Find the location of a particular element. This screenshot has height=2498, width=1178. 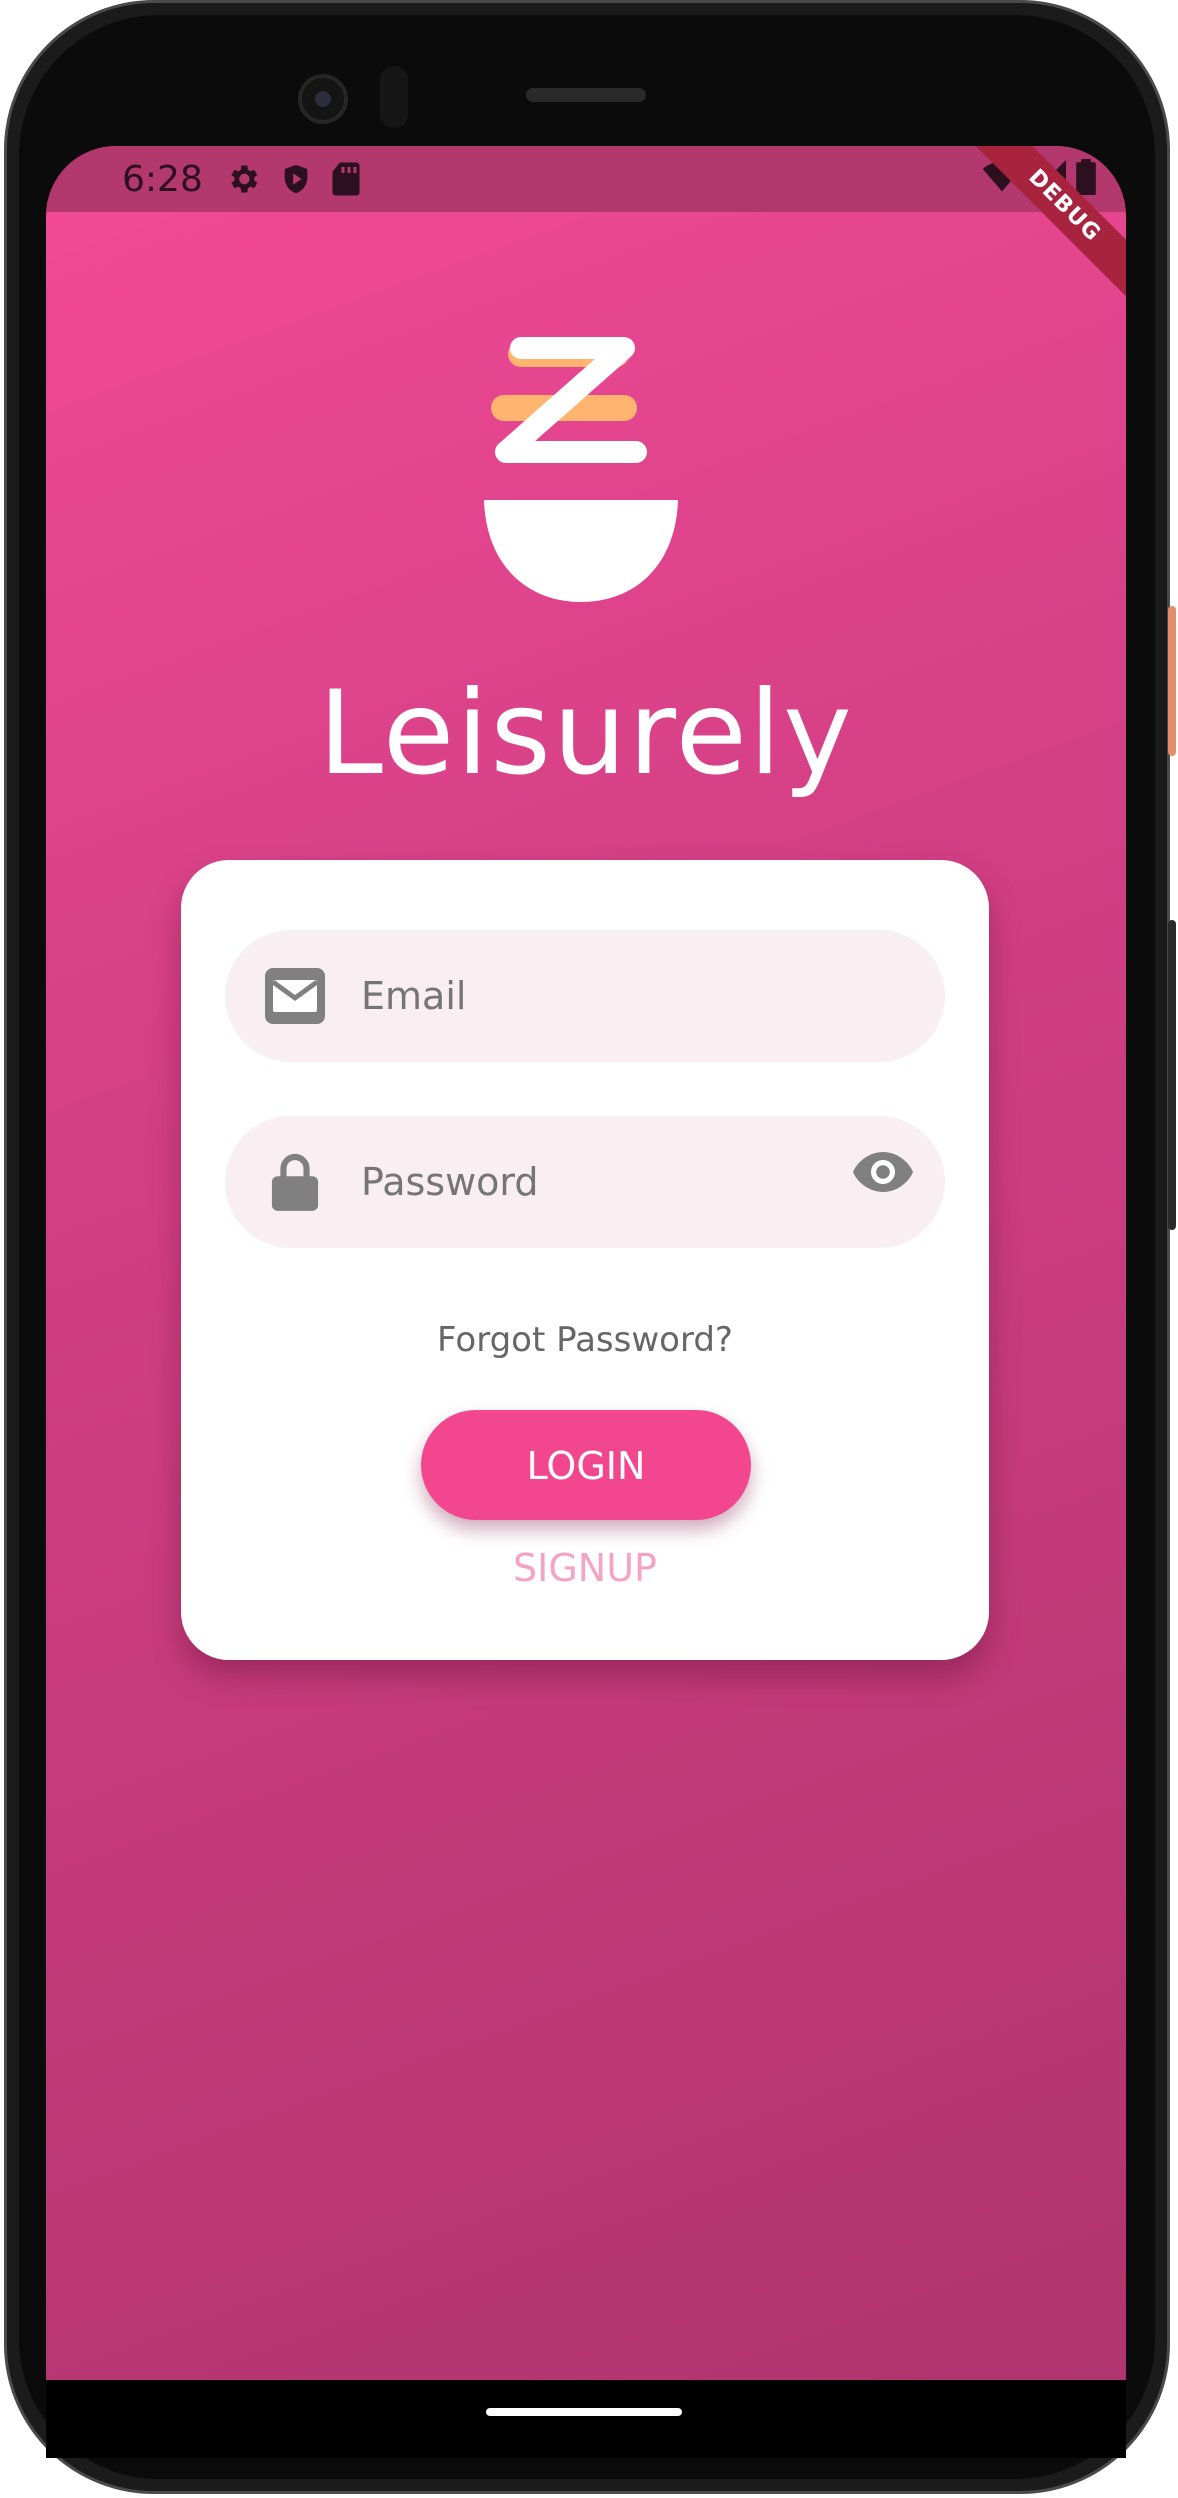

app-logo is located at coordinates (581, 474).